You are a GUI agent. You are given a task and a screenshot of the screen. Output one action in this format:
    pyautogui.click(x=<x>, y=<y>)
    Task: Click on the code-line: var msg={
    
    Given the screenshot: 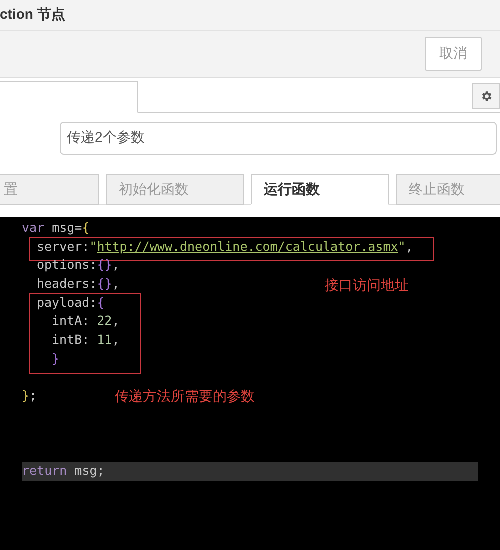 What is the action you would take?
    pyautogui.click(x=56, y=227)
    